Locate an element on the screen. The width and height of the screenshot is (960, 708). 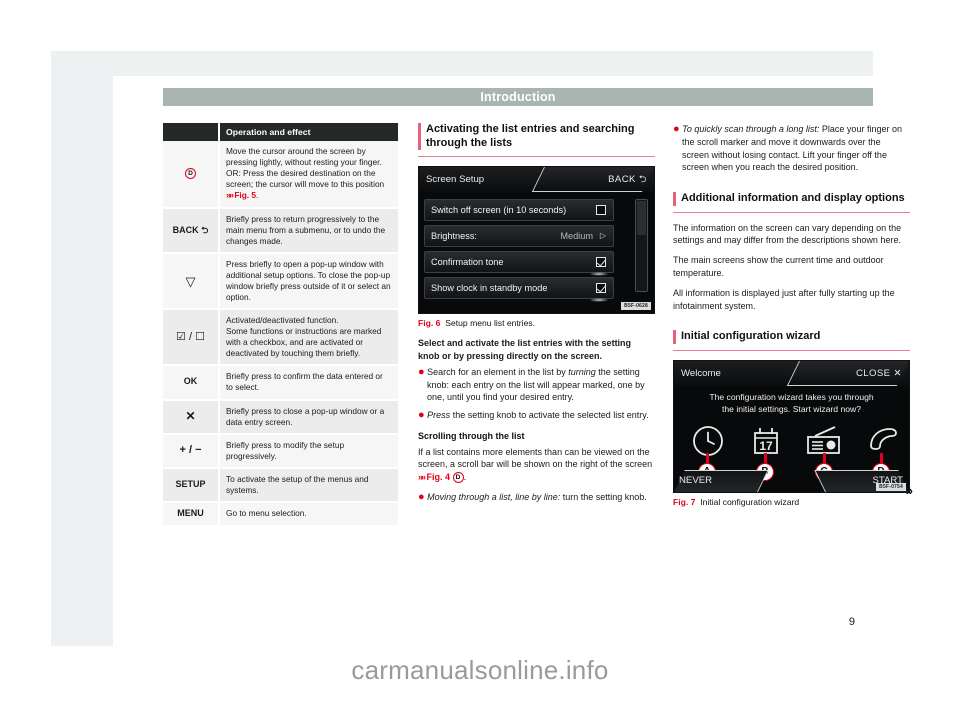
row-key-setup: SETUP is located at coordinates (191, 485).